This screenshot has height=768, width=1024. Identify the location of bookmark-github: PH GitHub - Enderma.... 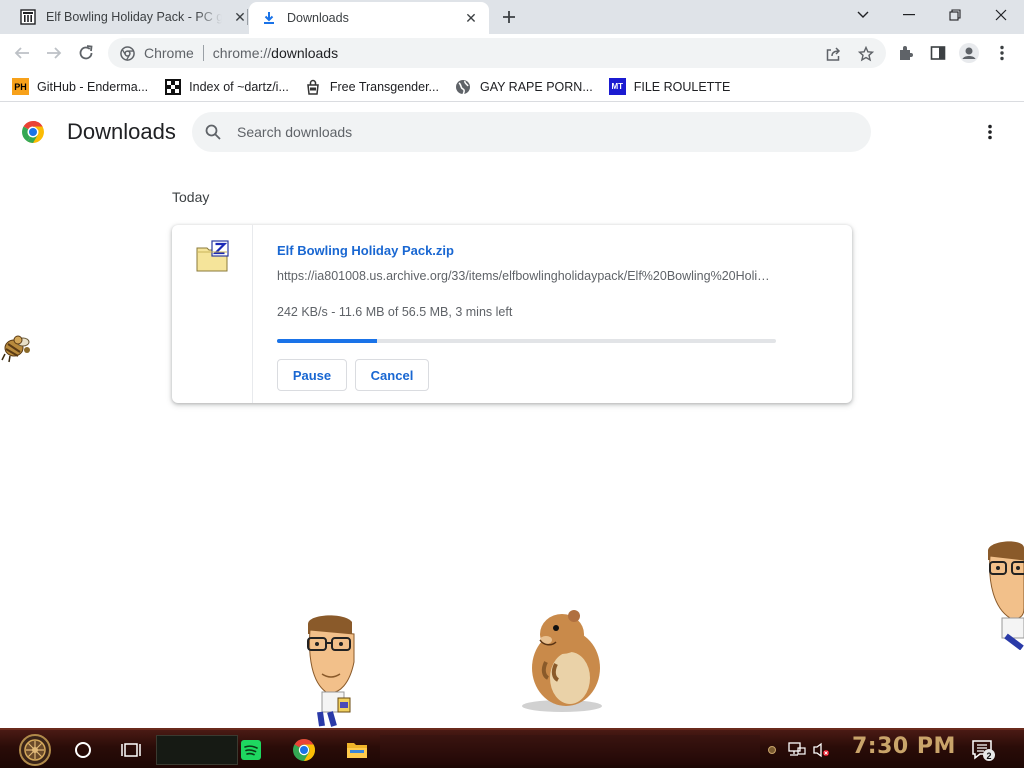
(80, 87).